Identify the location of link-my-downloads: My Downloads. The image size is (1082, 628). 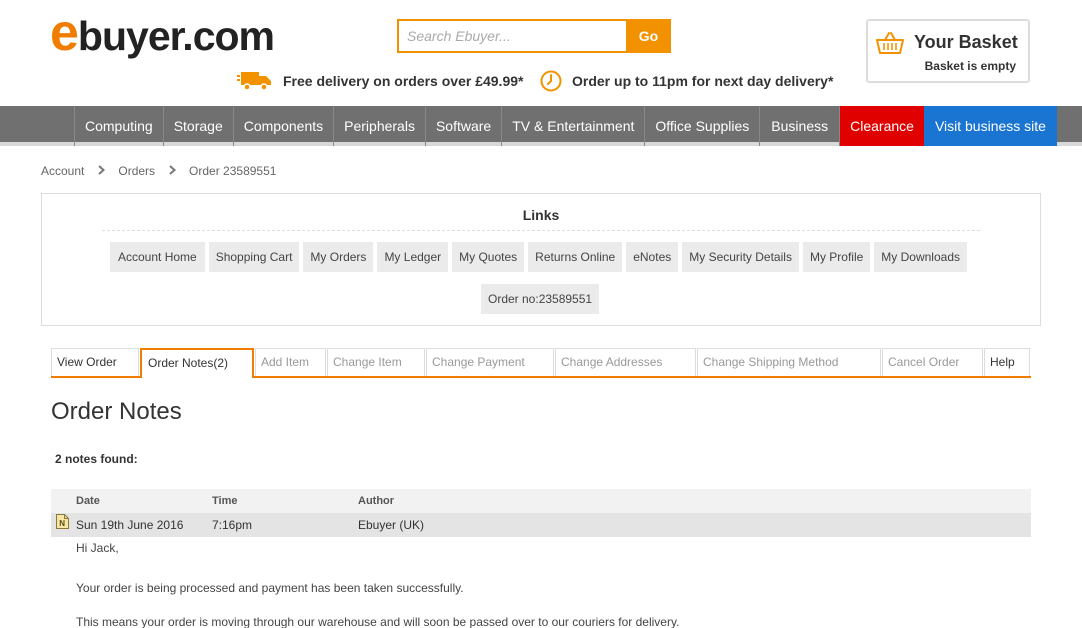
(920, 257).